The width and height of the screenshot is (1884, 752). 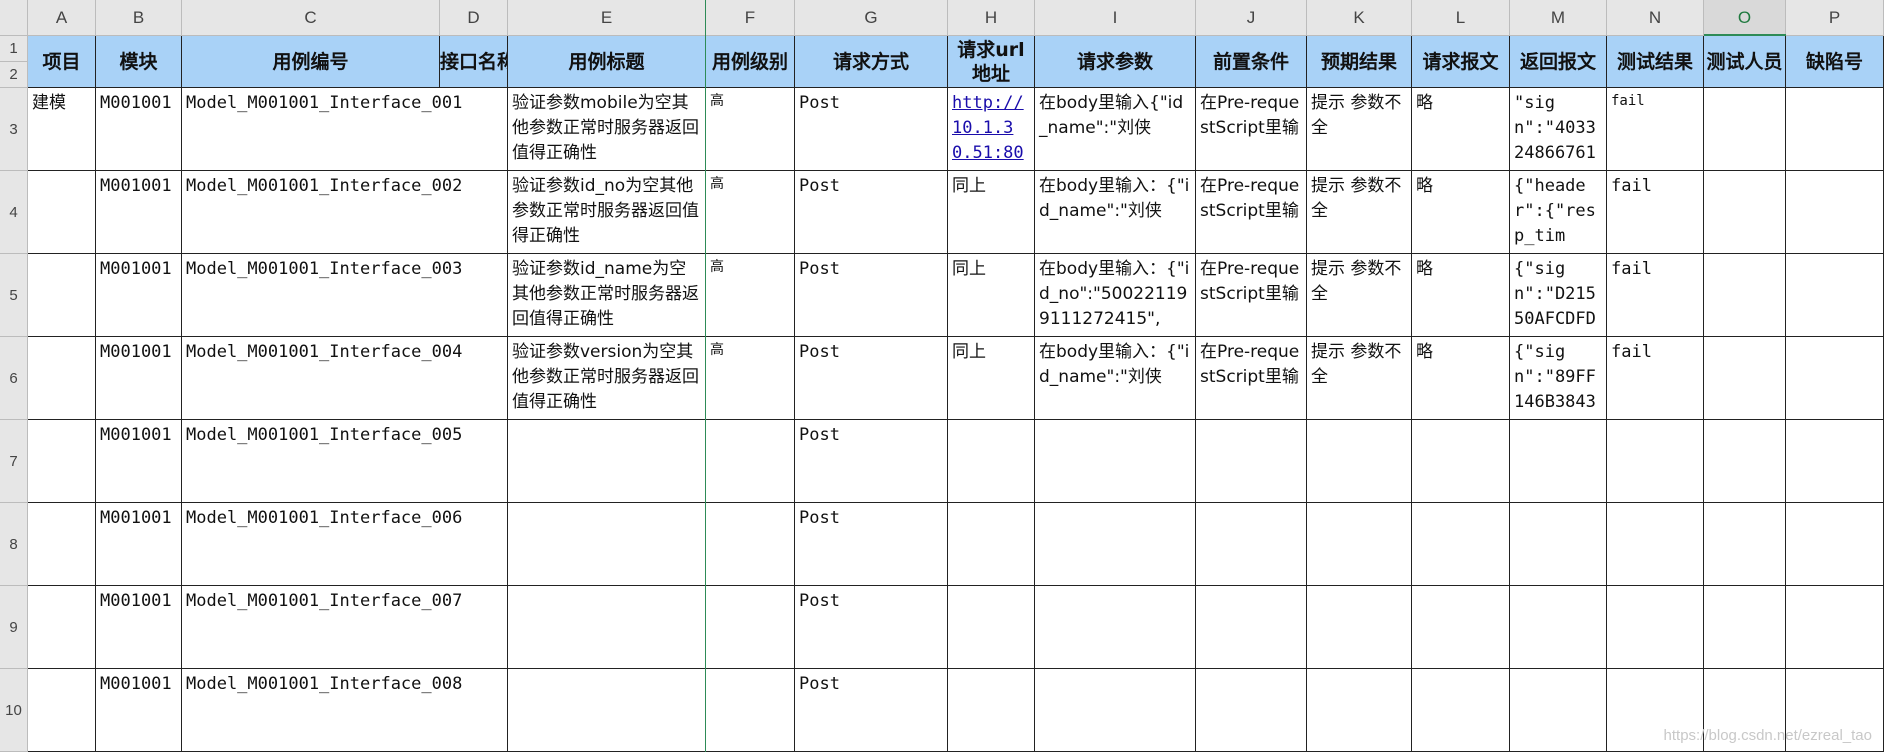 What do you see at coordinates (1835, 212) in the screenshot?
I see `cell-p4` at bounding box center [1835, 212].